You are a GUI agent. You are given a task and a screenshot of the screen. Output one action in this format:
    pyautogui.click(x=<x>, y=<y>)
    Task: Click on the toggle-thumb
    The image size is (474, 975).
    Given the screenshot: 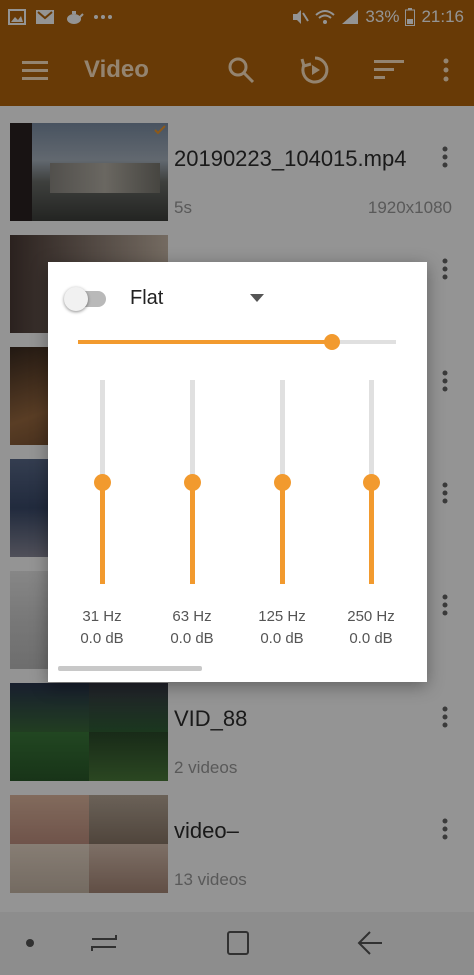 What is the action you would take?
    pyautogui.click(x=76, y=299)
    